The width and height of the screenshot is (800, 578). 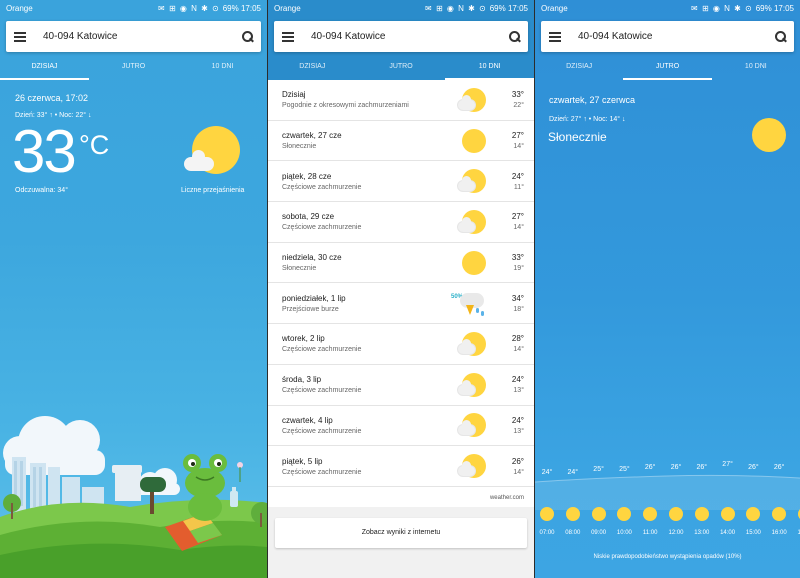 What do you see at coordinates (518, 106) in the screenshot?
I see `day-low-temp: 22°` at bounding box center [518, 106].